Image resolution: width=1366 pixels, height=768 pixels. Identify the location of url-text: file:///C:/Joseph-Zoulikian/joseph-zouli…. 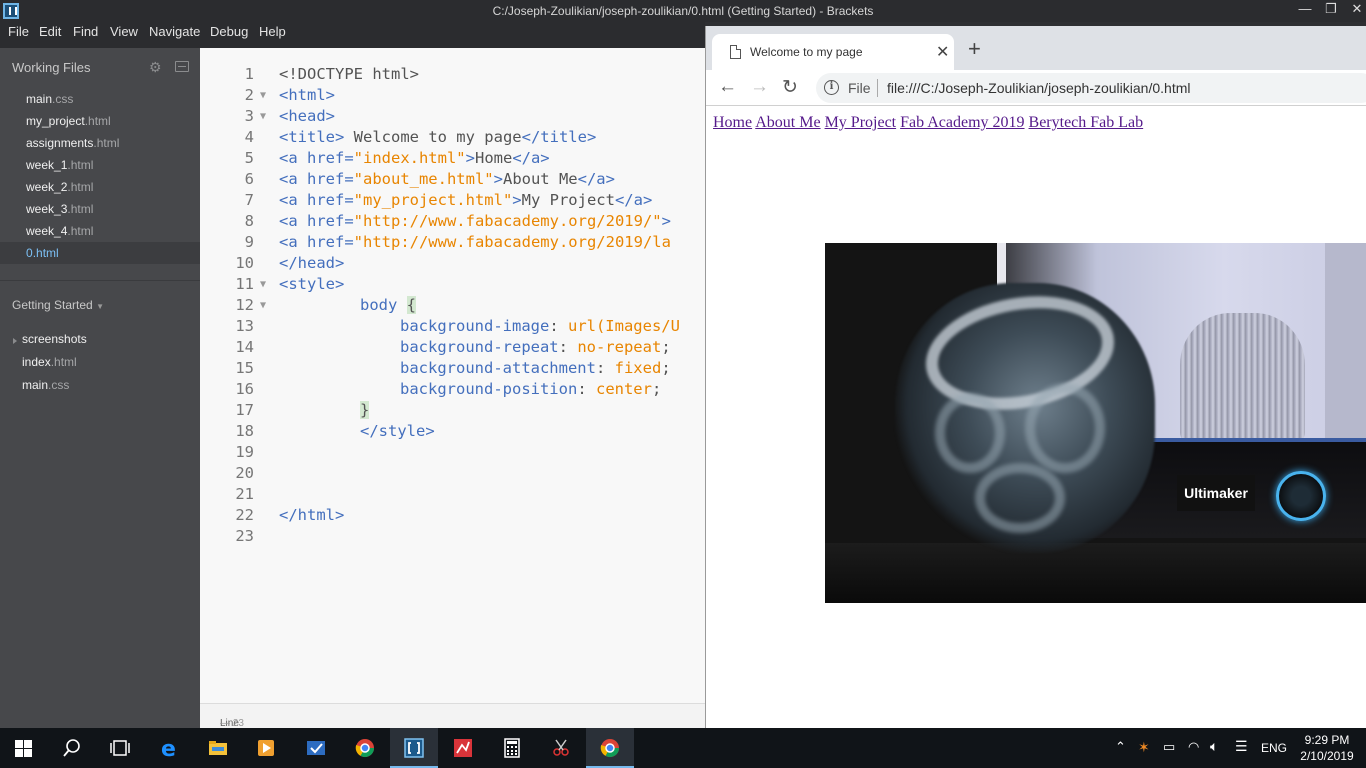
(1038, 88).